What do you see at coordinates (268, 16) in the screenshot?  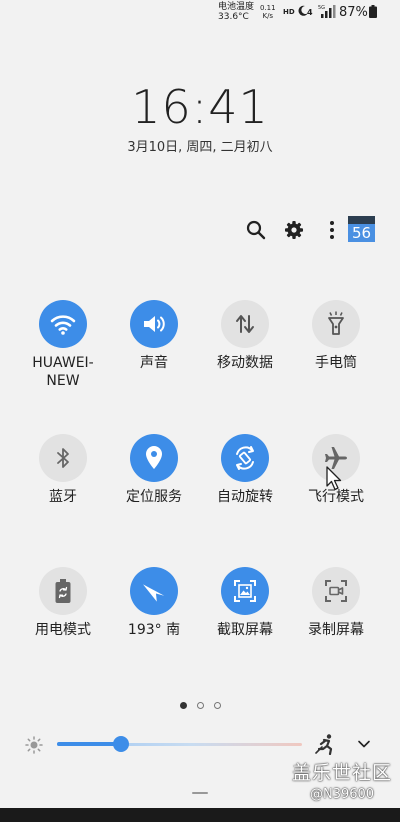 I see `network-speed-unit: K/s` at bounding box center [268, 16].